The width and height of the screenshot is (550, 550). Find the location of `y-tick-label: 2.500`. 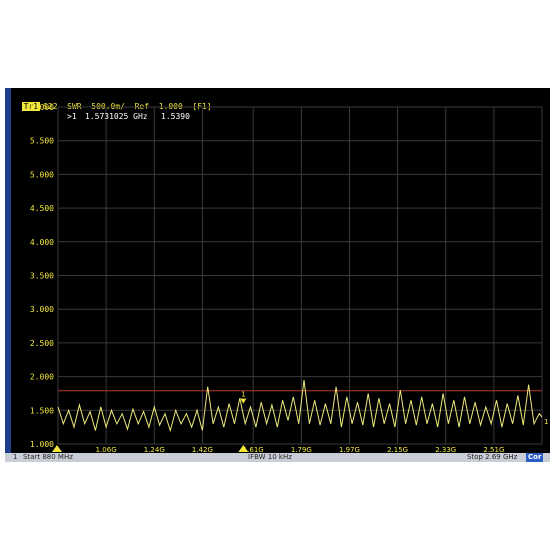

y-tick-label: 2.500 is located at coordinates (42, 343).